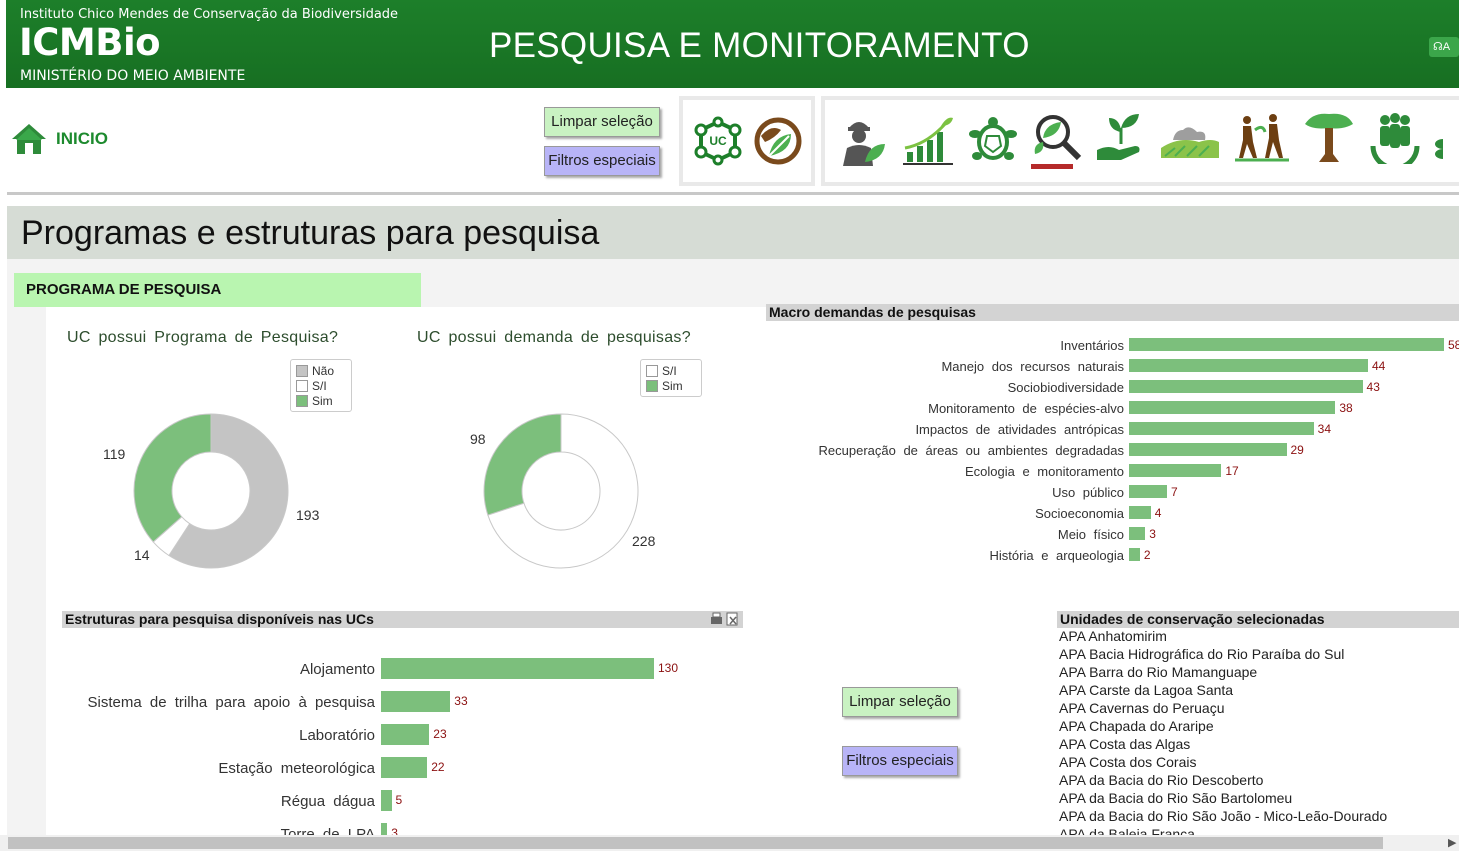  Describe the element at coordinates (1438, 47) in the screenshot. I see `headphones-icon: ☊` at that location.